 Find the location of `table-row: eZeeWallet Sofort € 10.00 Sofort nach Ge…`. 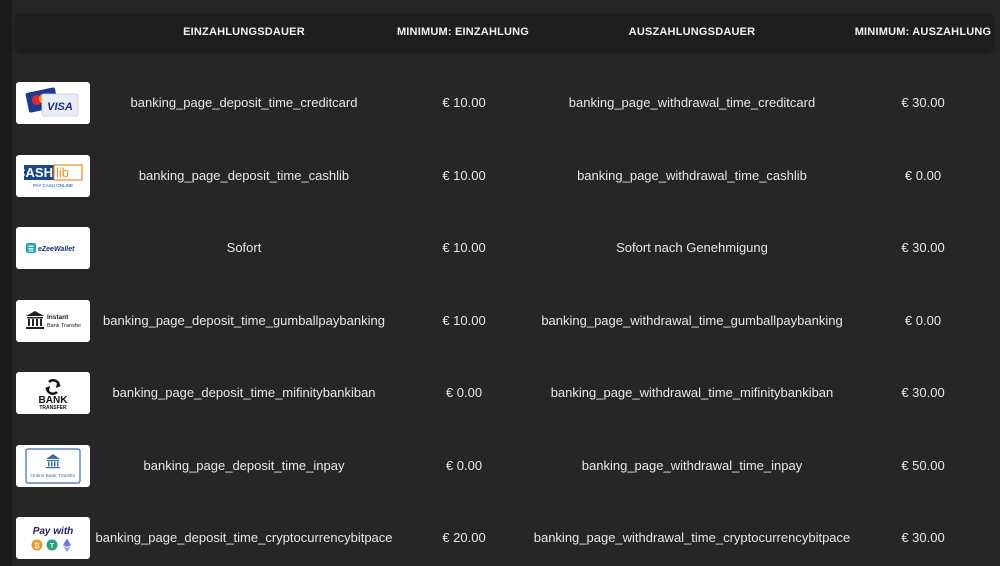

table-row: eZeeWallet Sofort € 10.00 Sofort nach Ge… is located at coordinates (500, 248).